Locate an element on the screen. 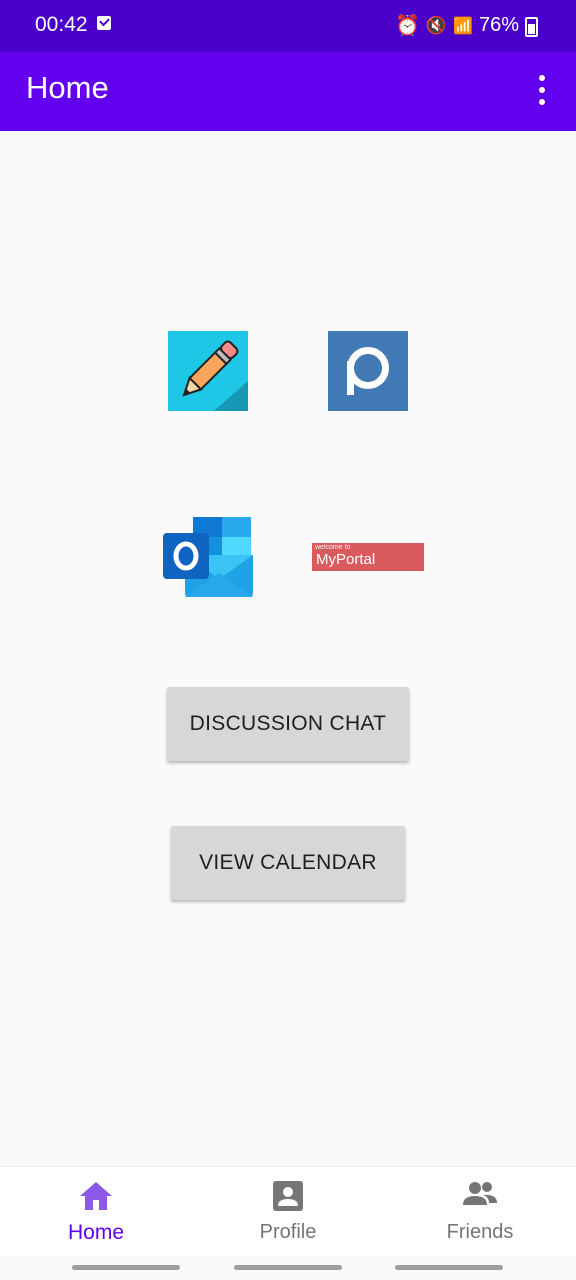 Image resolution: width=576 pixels, height=1280 pixels. battery-icon is located at coordinates (531, 26).